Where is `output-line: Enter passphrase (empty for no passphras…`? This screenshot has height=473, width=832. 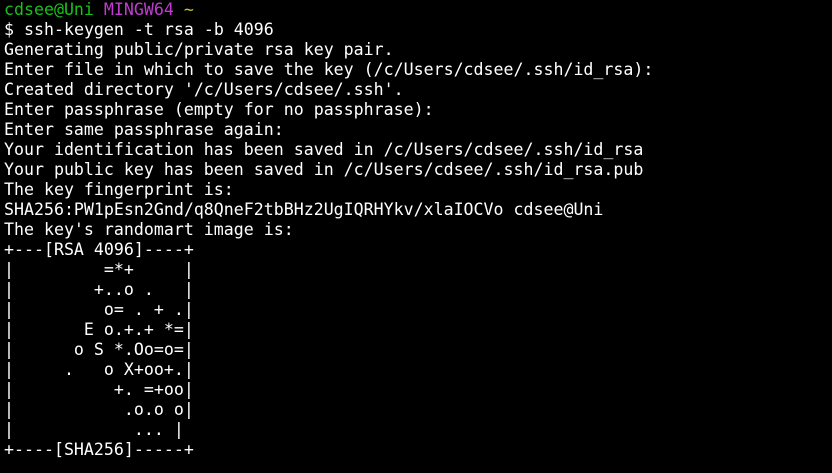
output-line: Enter passphrase (empty for no passphras… is located at coordinates (219, 109).